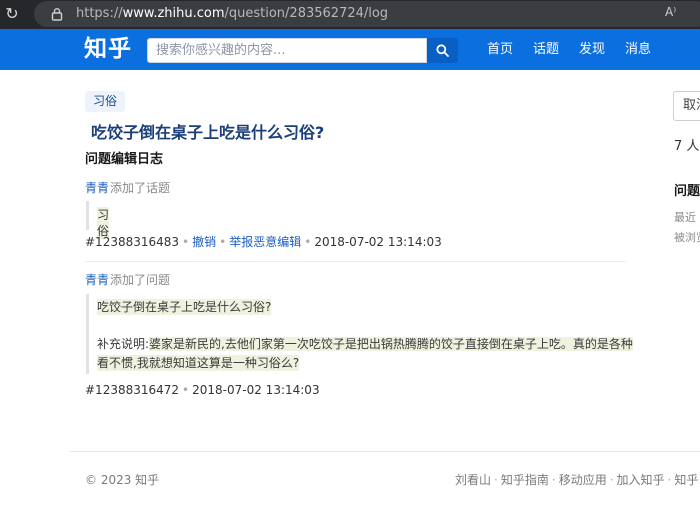  Describe the element at coordinates (670, 12) in the screenshot. I see `read-aloud-icon: A⁾` at that location.